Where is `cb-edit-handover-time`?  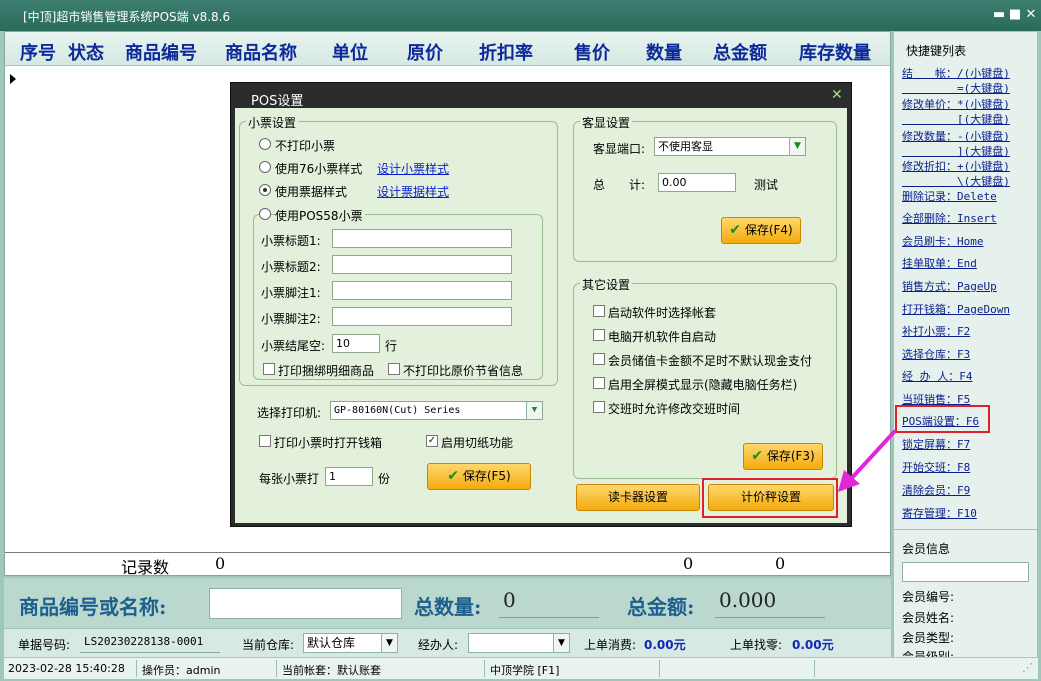 cb-edit-handover-time is located at coordinates (599, 407).